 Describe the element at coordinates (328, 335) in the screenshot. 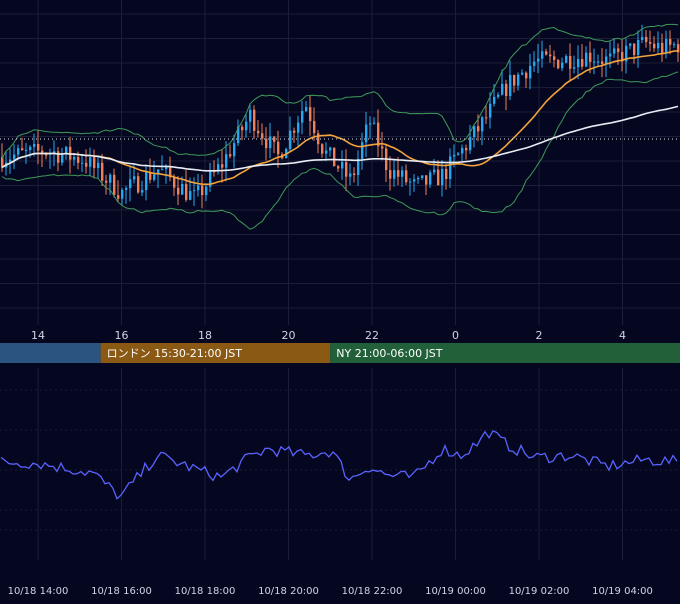

I see `main-x-axis: 14 16 18 20 22 0 2 4` at that location.